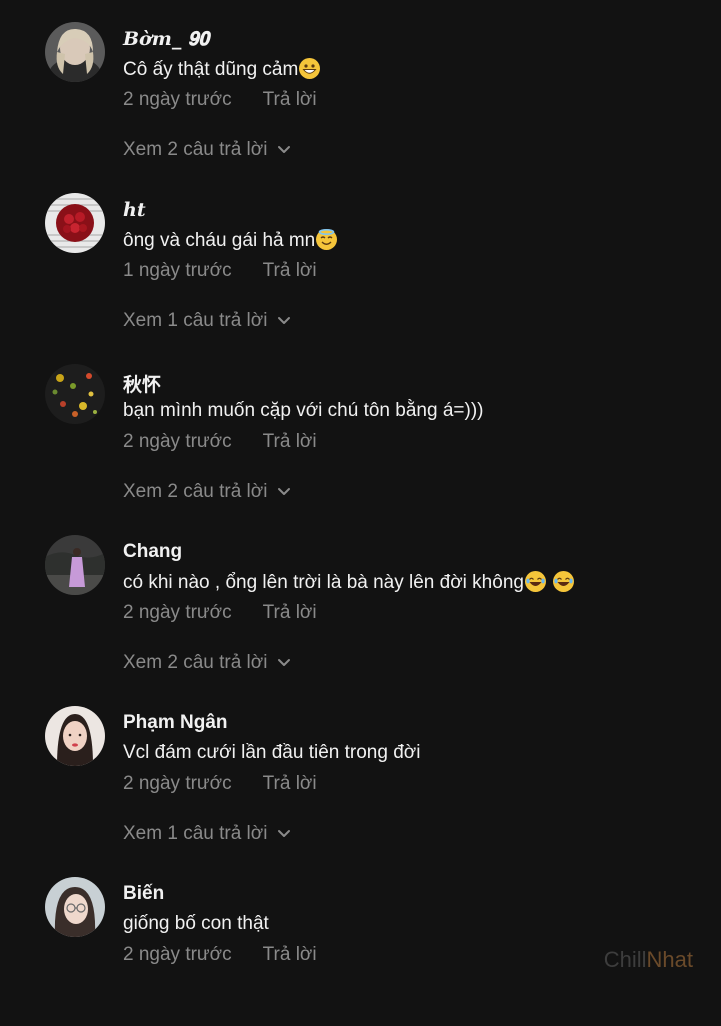 The width and height of the screenshot is (721, 1026). Describe the element at coordinates (669, 959) in the screenshot. I see `watermark-part2: Nhat` at that location.